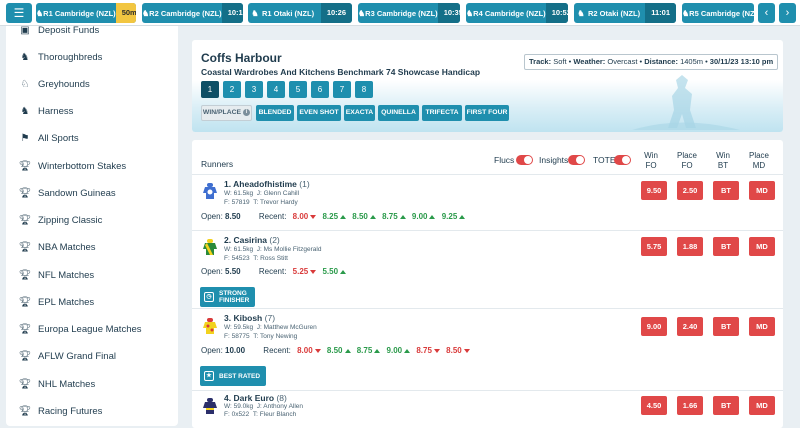  Describe the element at coordinates (56, 275) in the screenshot. I see `sidebar-item-nfl-matches: 🏆︎ NFL Matches` at that location.